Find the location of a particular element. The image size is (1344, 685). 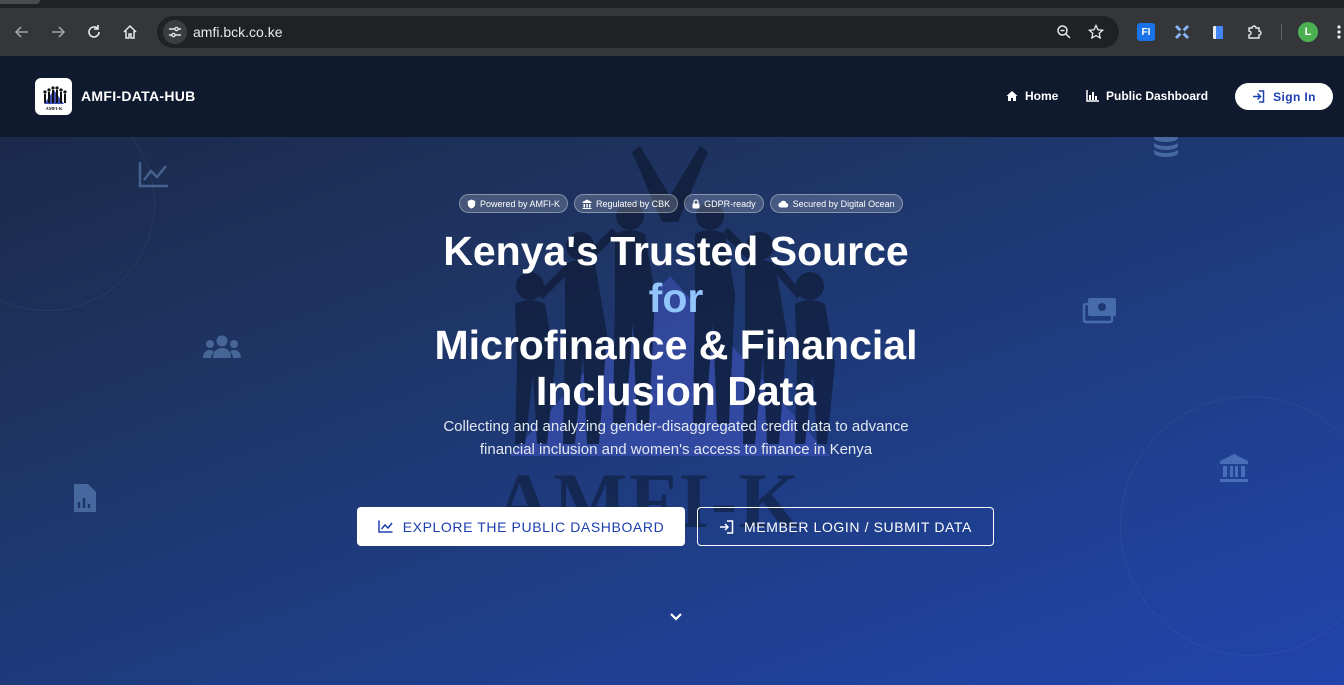

brand-name: AMFI-DATA-HUB is located at coordinates (138, 96).